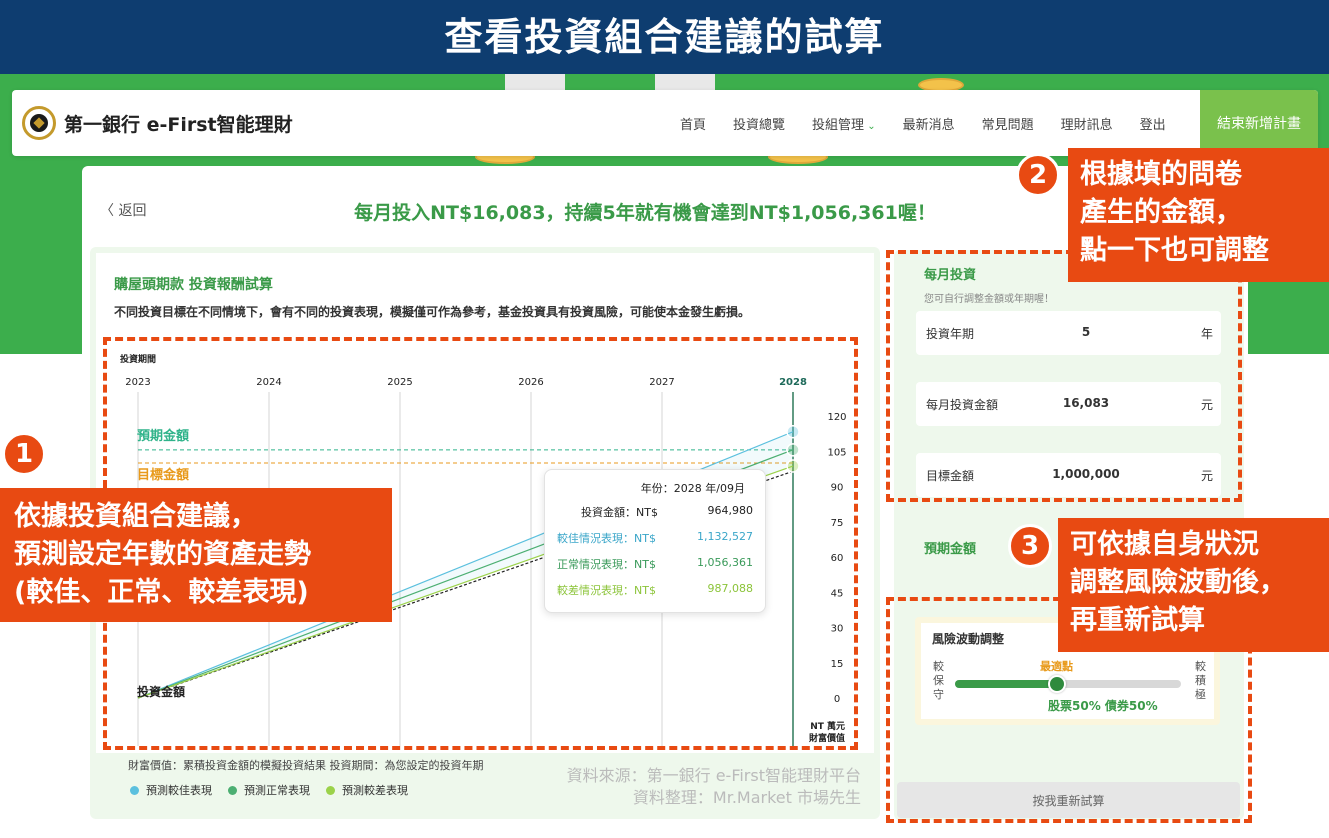  I want to click on end-plan-button: 結束新增計畫, so click(1259, 123).